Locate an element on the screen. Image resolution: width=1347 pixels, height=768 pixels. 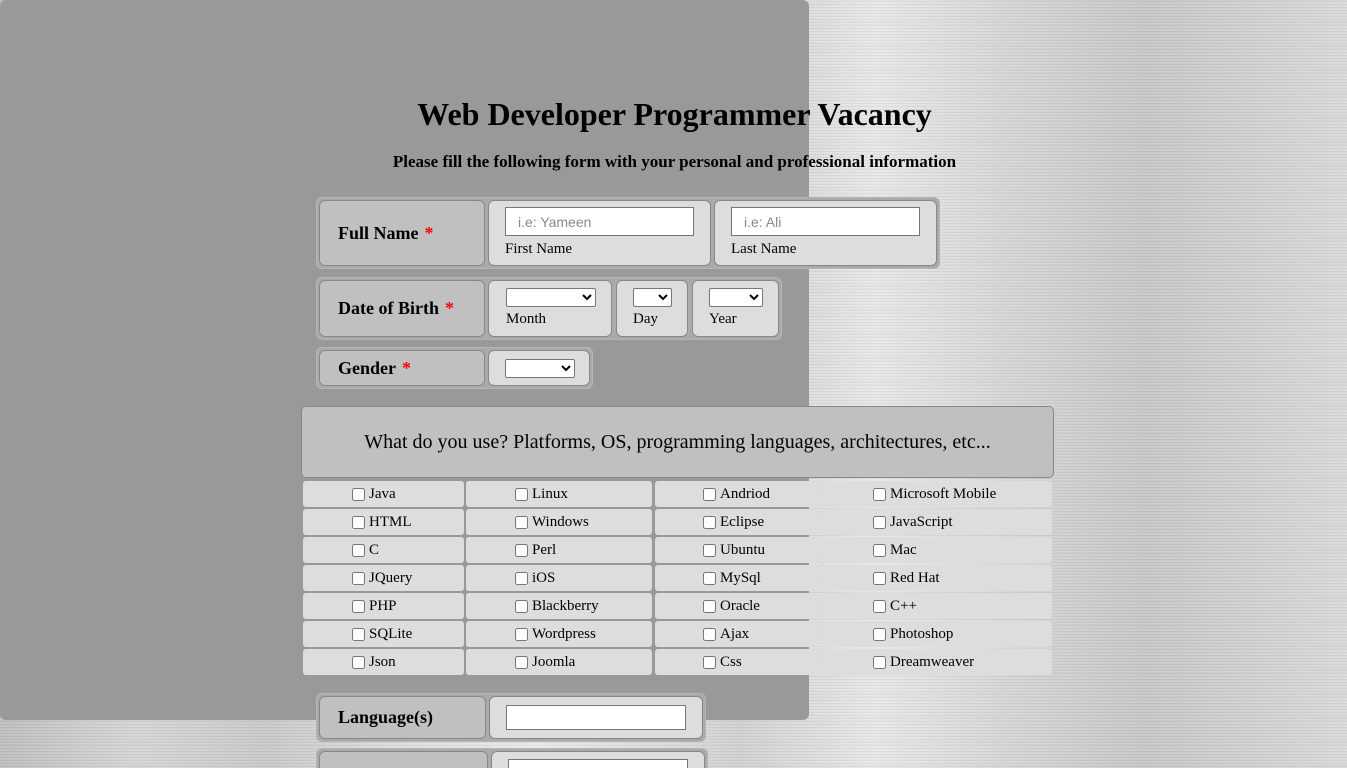
option-label: PHP is located at coordinates (383, 605).